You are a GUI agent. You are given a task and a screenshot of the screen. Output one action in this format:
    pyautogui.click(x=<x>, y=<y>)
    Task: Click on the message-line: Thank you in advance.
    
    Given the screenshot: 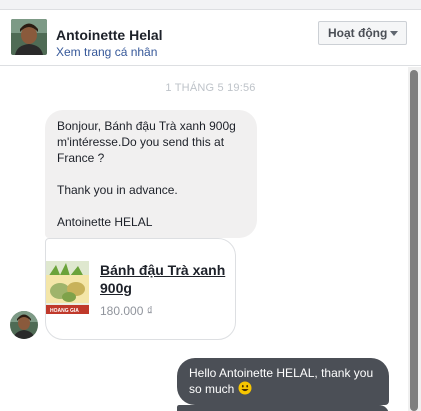 What is the action you would take?
    pyautogui.click(x=117, y=190)
    